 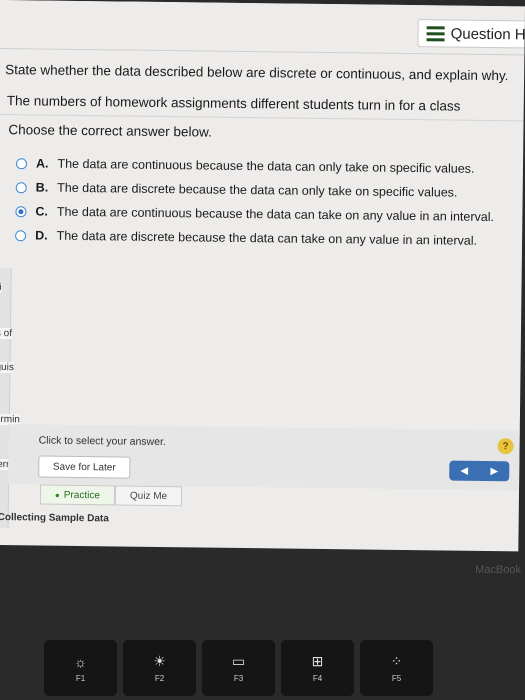 I want to click on option-letter: A., so click(x=42, y=163).